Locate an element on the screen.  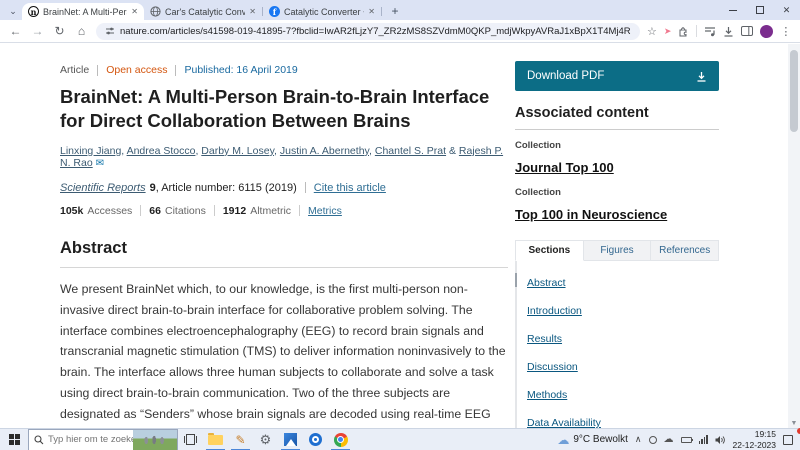
bookmark-star-icon: ☆ is located at coordinates (652, 31).